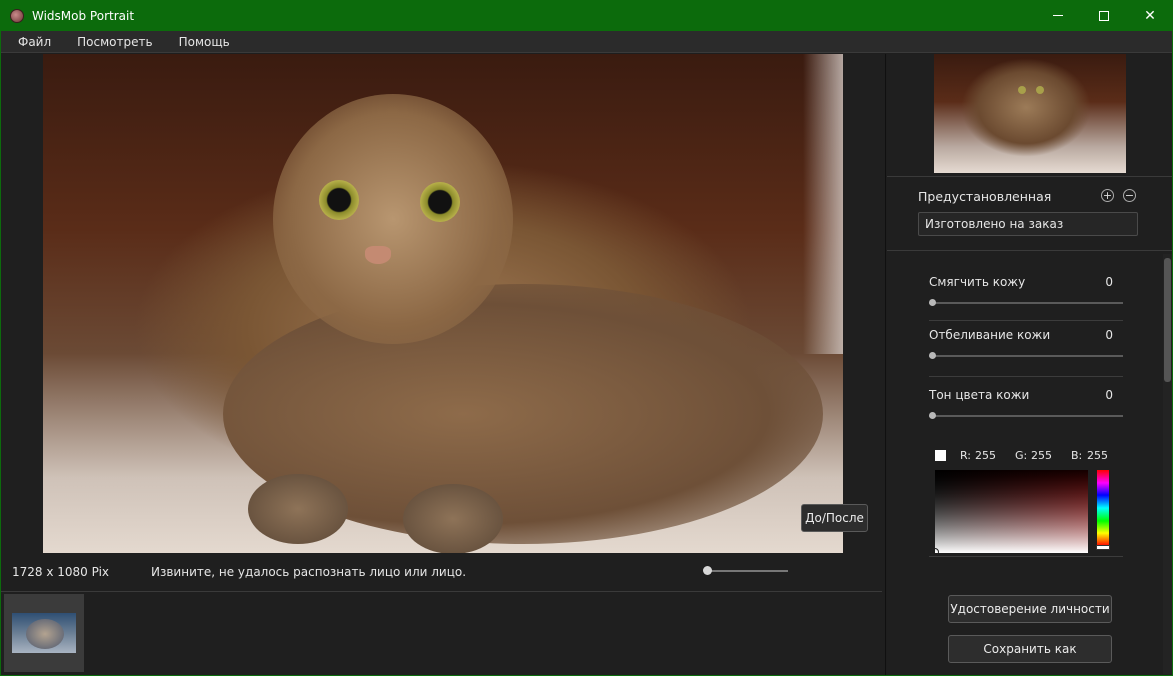 This screenshot has height=676, width=1173. I want to click on color-picker-shade, so click(1011, 511).